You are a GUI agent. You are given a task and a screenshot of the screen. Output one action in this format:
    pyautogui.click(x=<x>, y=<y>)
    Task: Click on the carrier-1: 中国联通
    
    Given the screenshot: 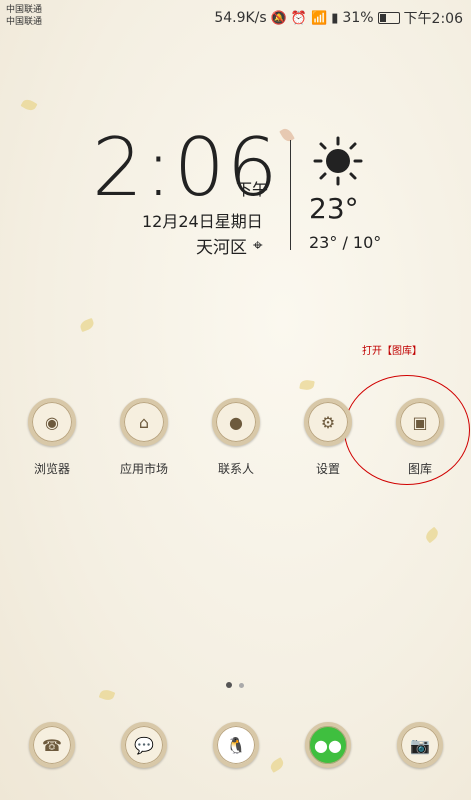 What is the action you would take?
    pyautogui.click(x=24, y=10)
    